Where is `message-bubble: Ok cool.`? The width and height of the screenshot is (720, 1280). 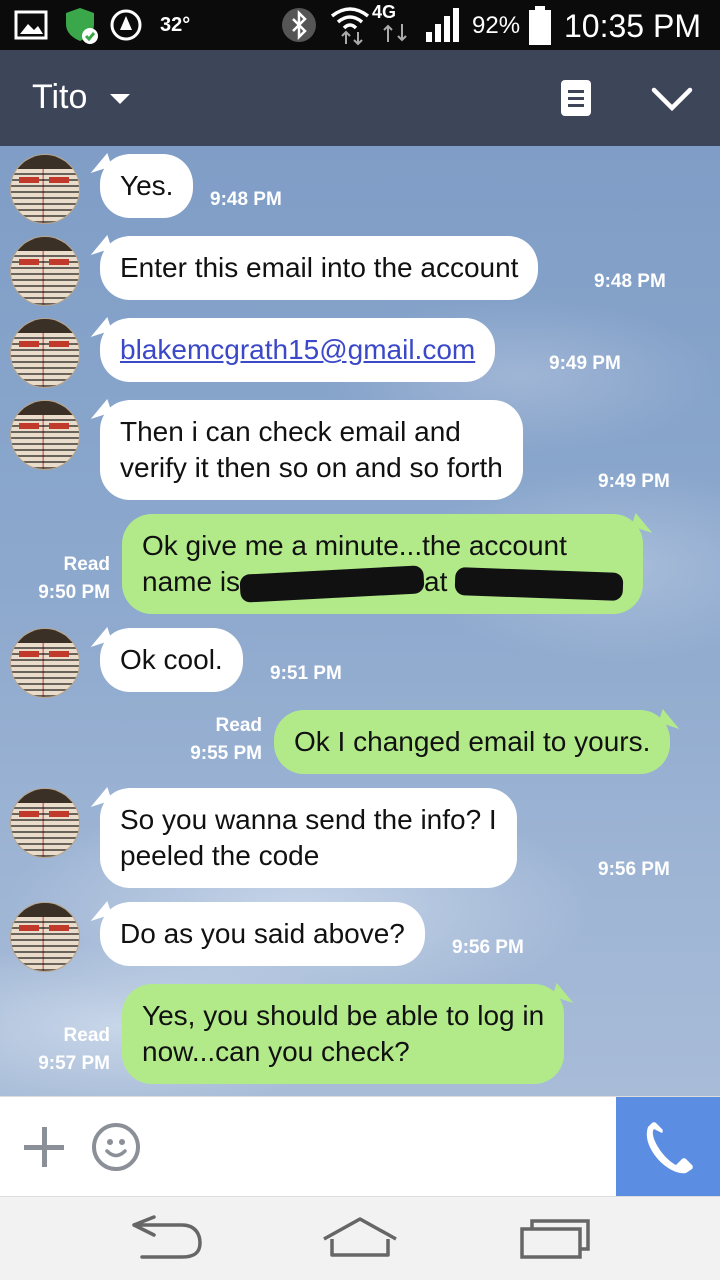
message-bubble: Ok cool. is located at coordinates (171, 660).